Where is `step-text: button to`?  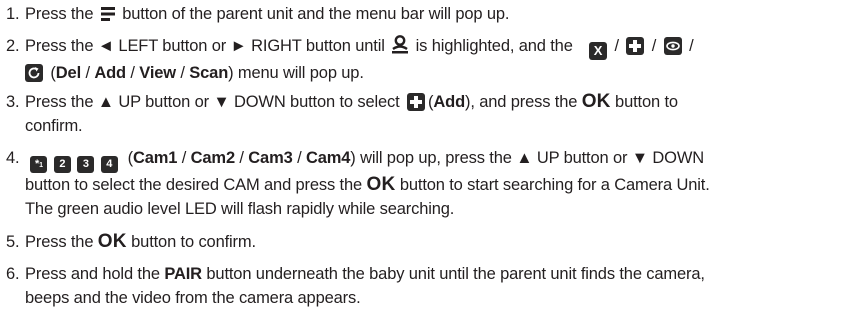
step-text: button to is located at coordinates (646, 102).